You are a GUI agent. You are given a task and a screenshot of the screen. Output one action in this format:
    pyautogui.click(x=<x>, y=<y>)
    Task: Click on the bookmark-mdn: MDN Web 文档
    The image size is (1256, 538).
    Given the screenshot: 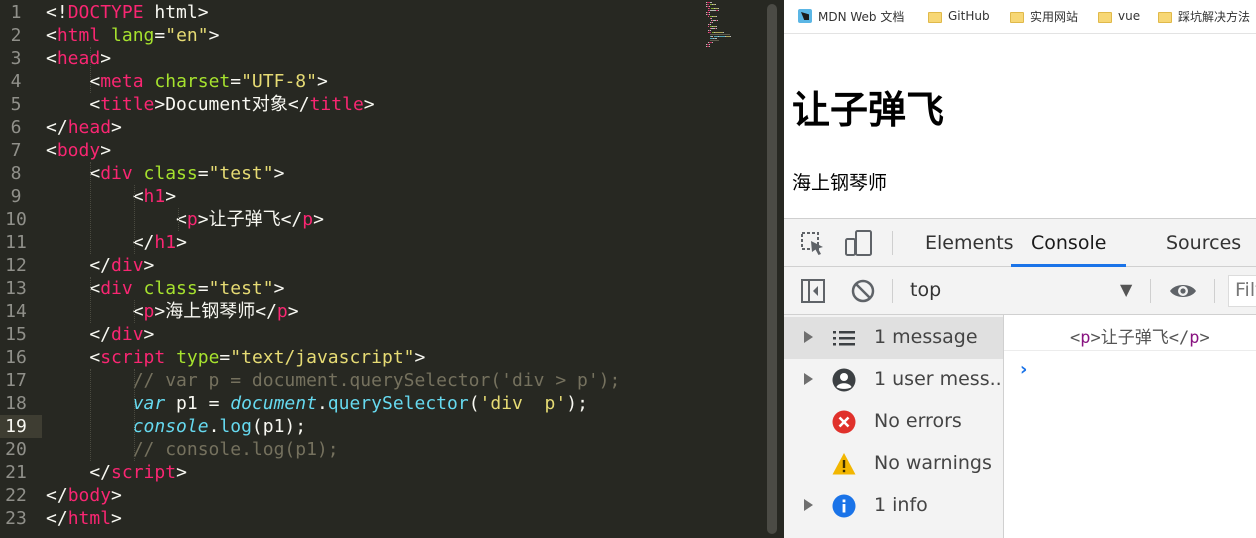 What is the action you would take?
    pyautogui.click(x=851, y=16)
    